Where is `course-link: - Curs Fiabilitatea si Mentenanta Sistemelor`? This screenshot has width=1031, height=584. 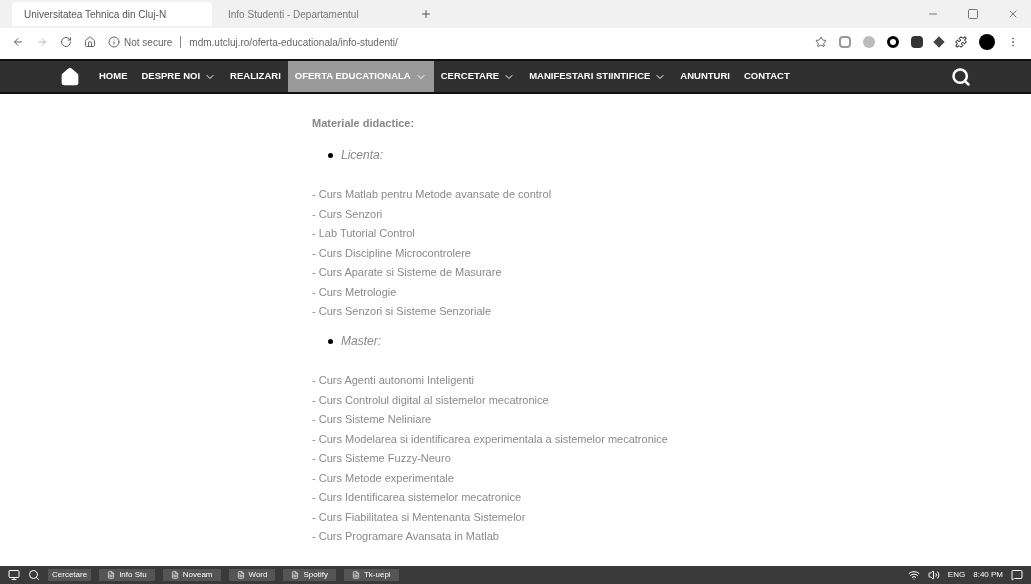
course-link: - Curs Fiabilitatea si Mentenanta Sistemelor is located at coordinates (419, 517).